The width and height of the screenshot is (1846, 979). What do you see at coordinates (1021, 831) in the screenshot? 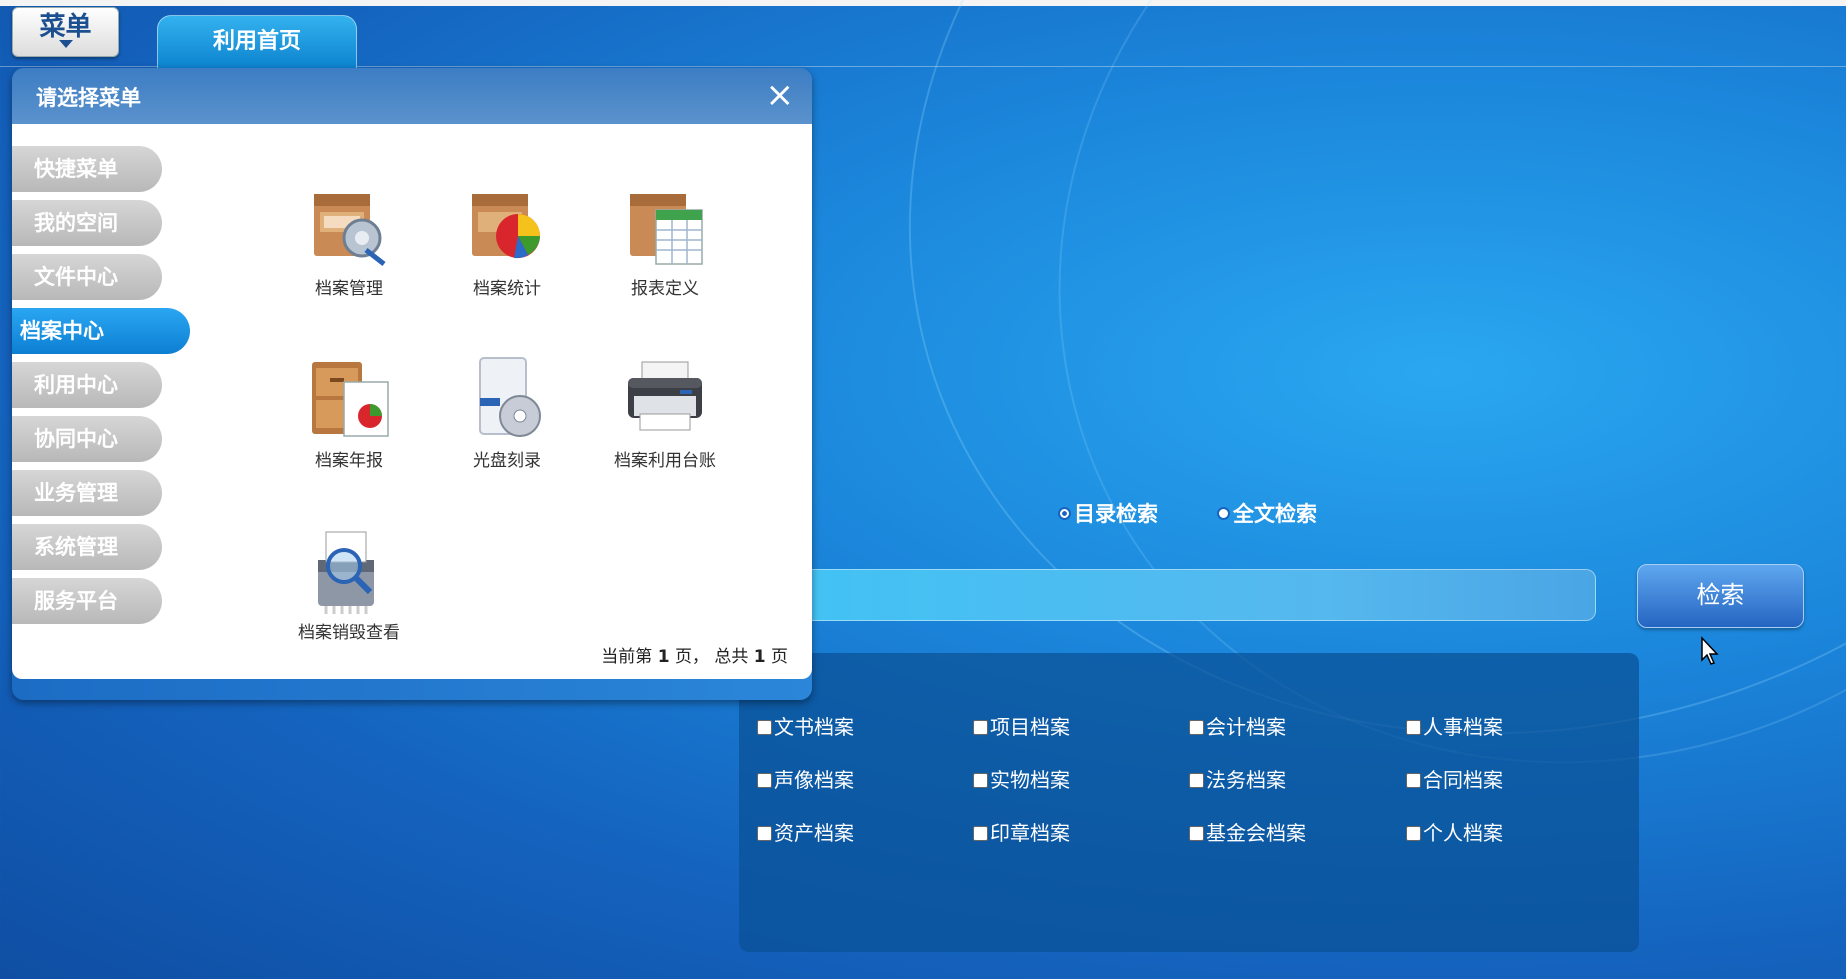
I see `category-checkbox: 印章档案` at bounding box center [1021, 831].